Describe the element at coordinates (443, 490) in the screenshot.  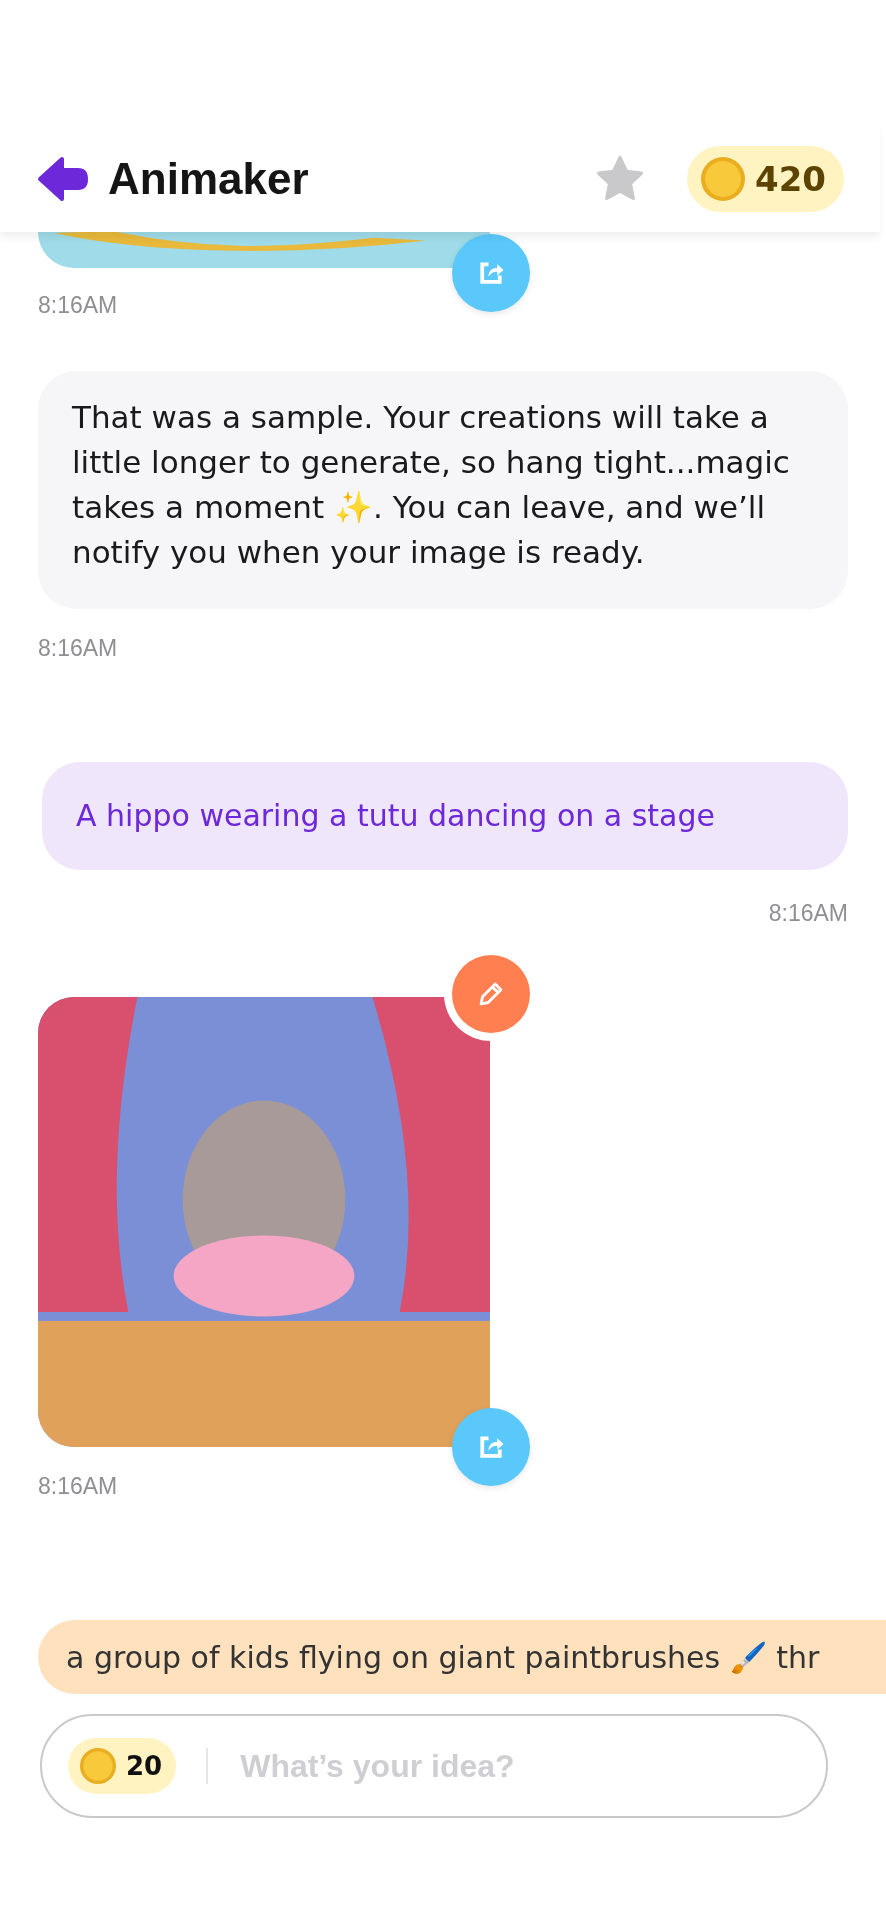
I see `bot-message: That was a sample. Your creations will take a little longer to generate, so hang tight...magic takes a moment ✨. You can leave, and we’ll notify you when your image is ready.` at that location.